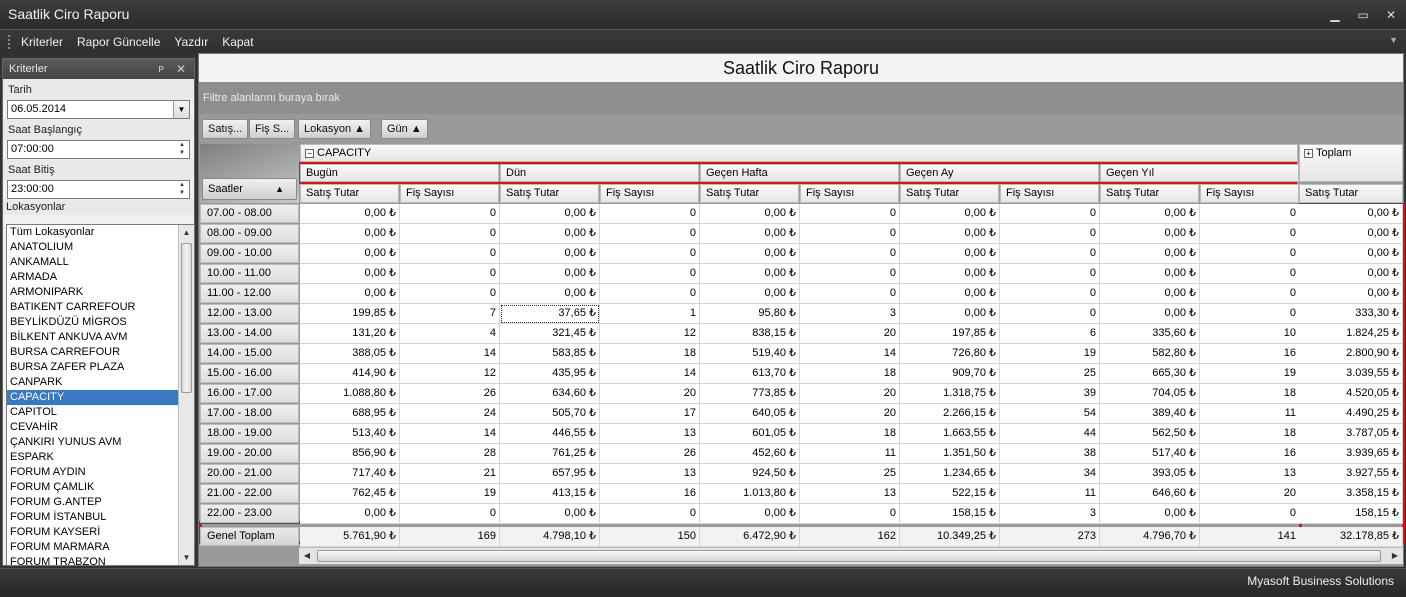  I want to click on collapse-icon: −, so click(309, 153).